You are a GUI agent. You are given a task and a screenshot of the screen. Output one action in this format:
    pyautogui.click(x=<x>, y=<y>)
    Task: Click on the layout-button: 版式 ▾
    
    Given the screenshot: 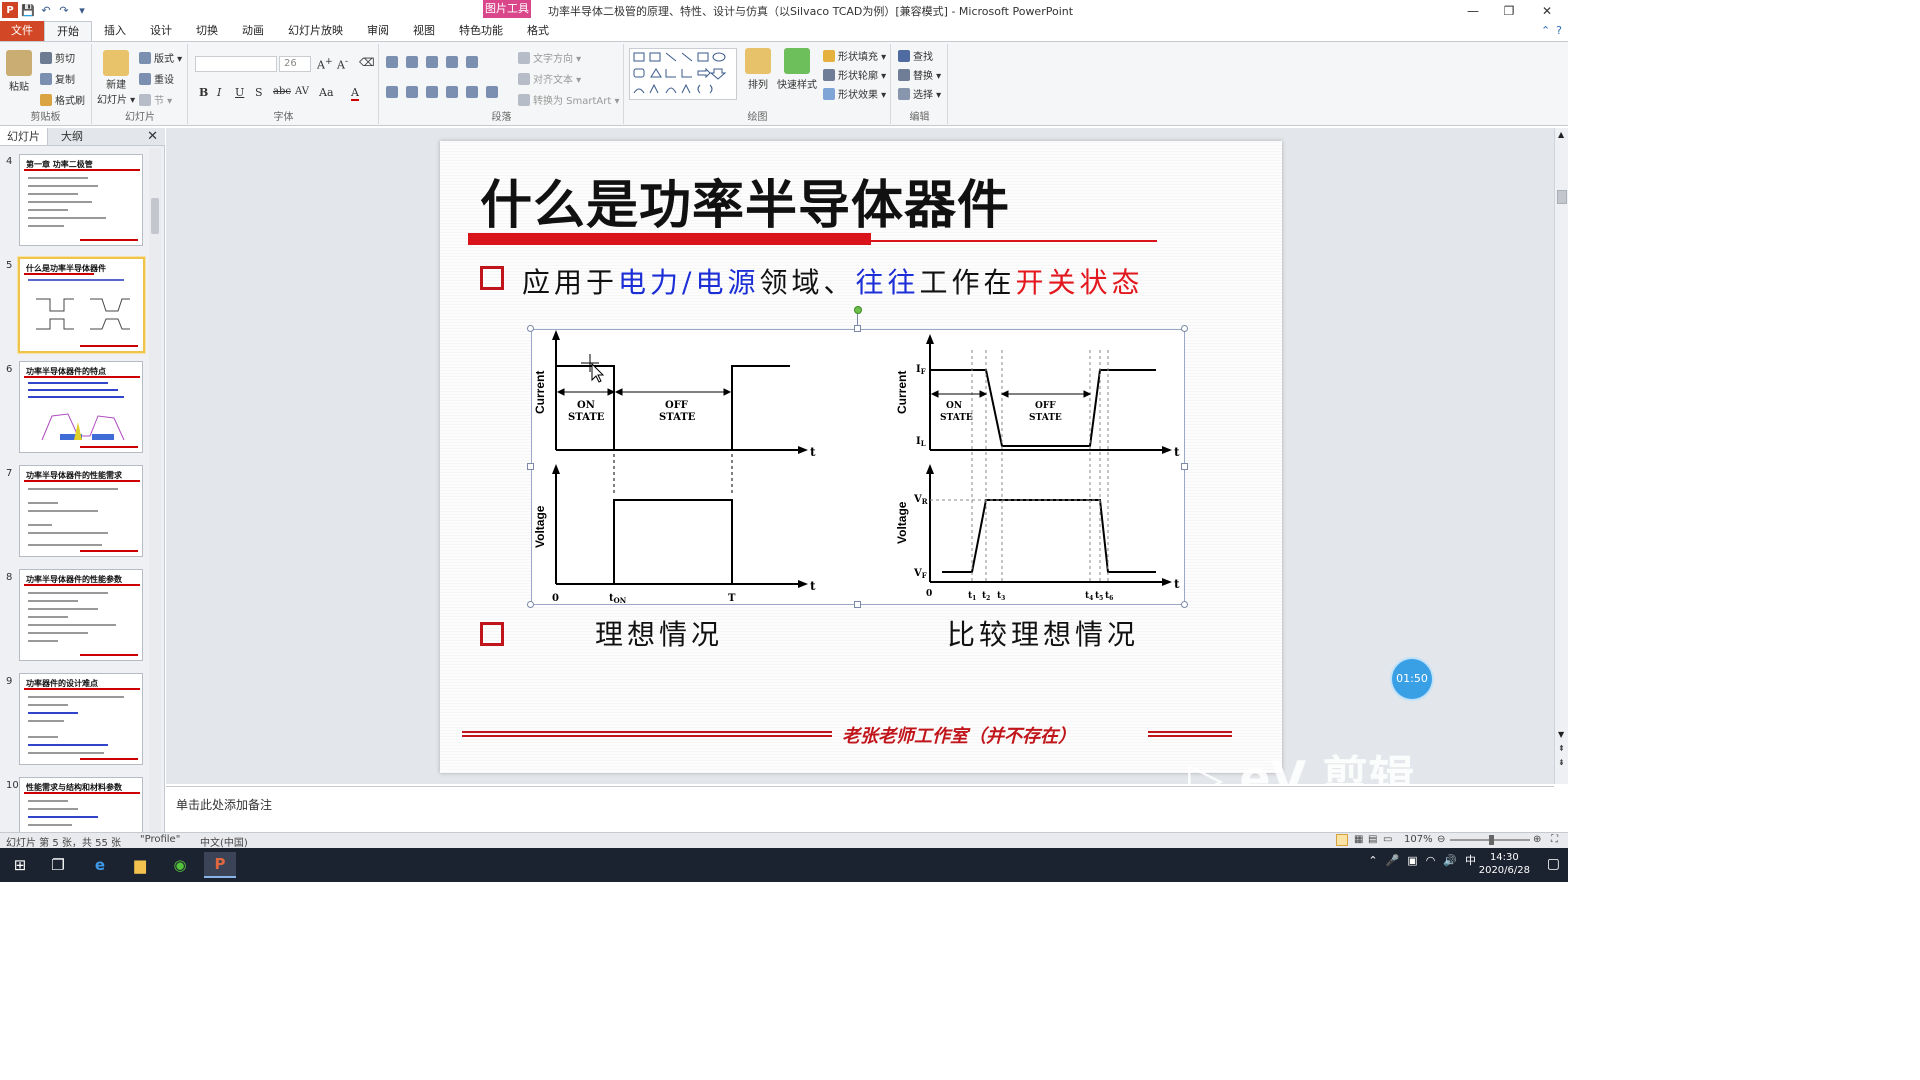 What is the action you would take?
    pyautogui.click(x=160, y=57)
    